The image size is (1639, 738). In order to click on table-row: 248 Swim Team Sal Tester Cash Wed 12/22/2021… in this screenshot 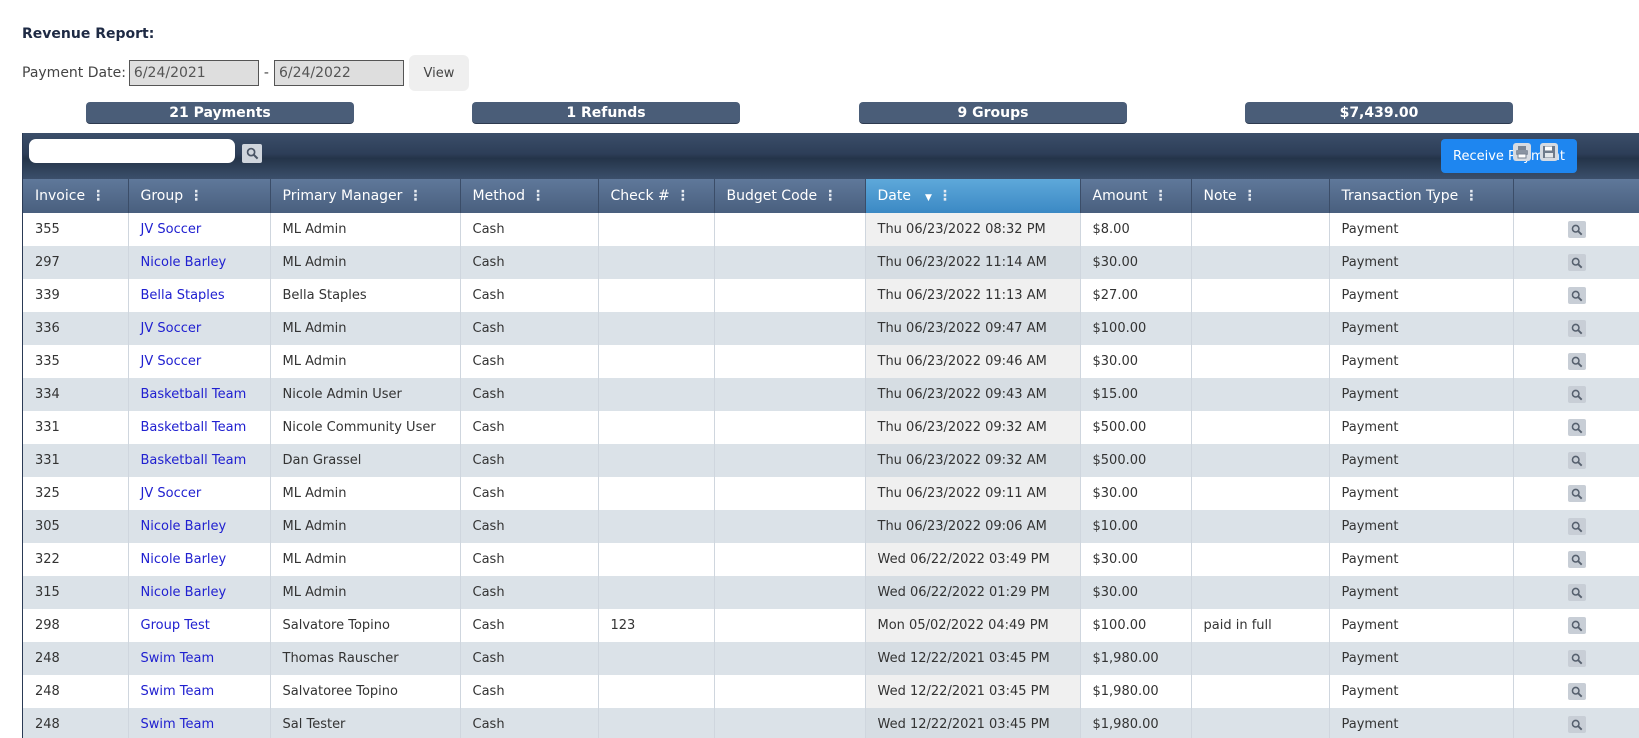, I will do `click(831, 723)`.